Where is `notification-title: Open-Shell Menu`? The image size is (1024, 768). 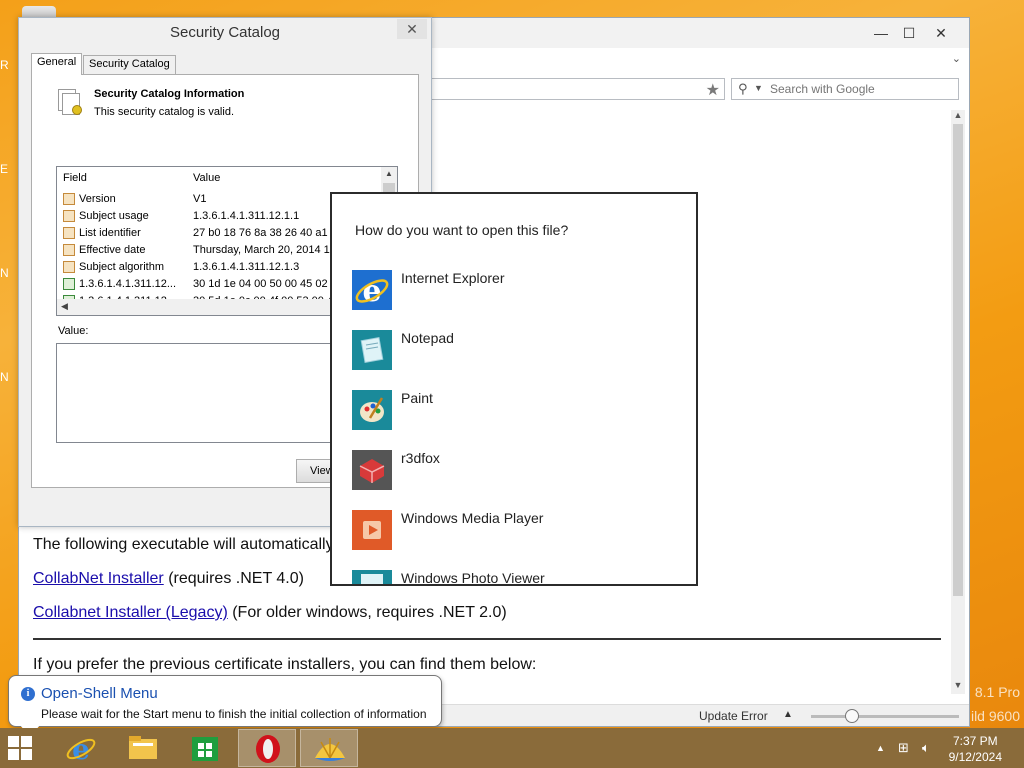
notification-title: Open-Shell Menu is located at coordinates (99, 693).